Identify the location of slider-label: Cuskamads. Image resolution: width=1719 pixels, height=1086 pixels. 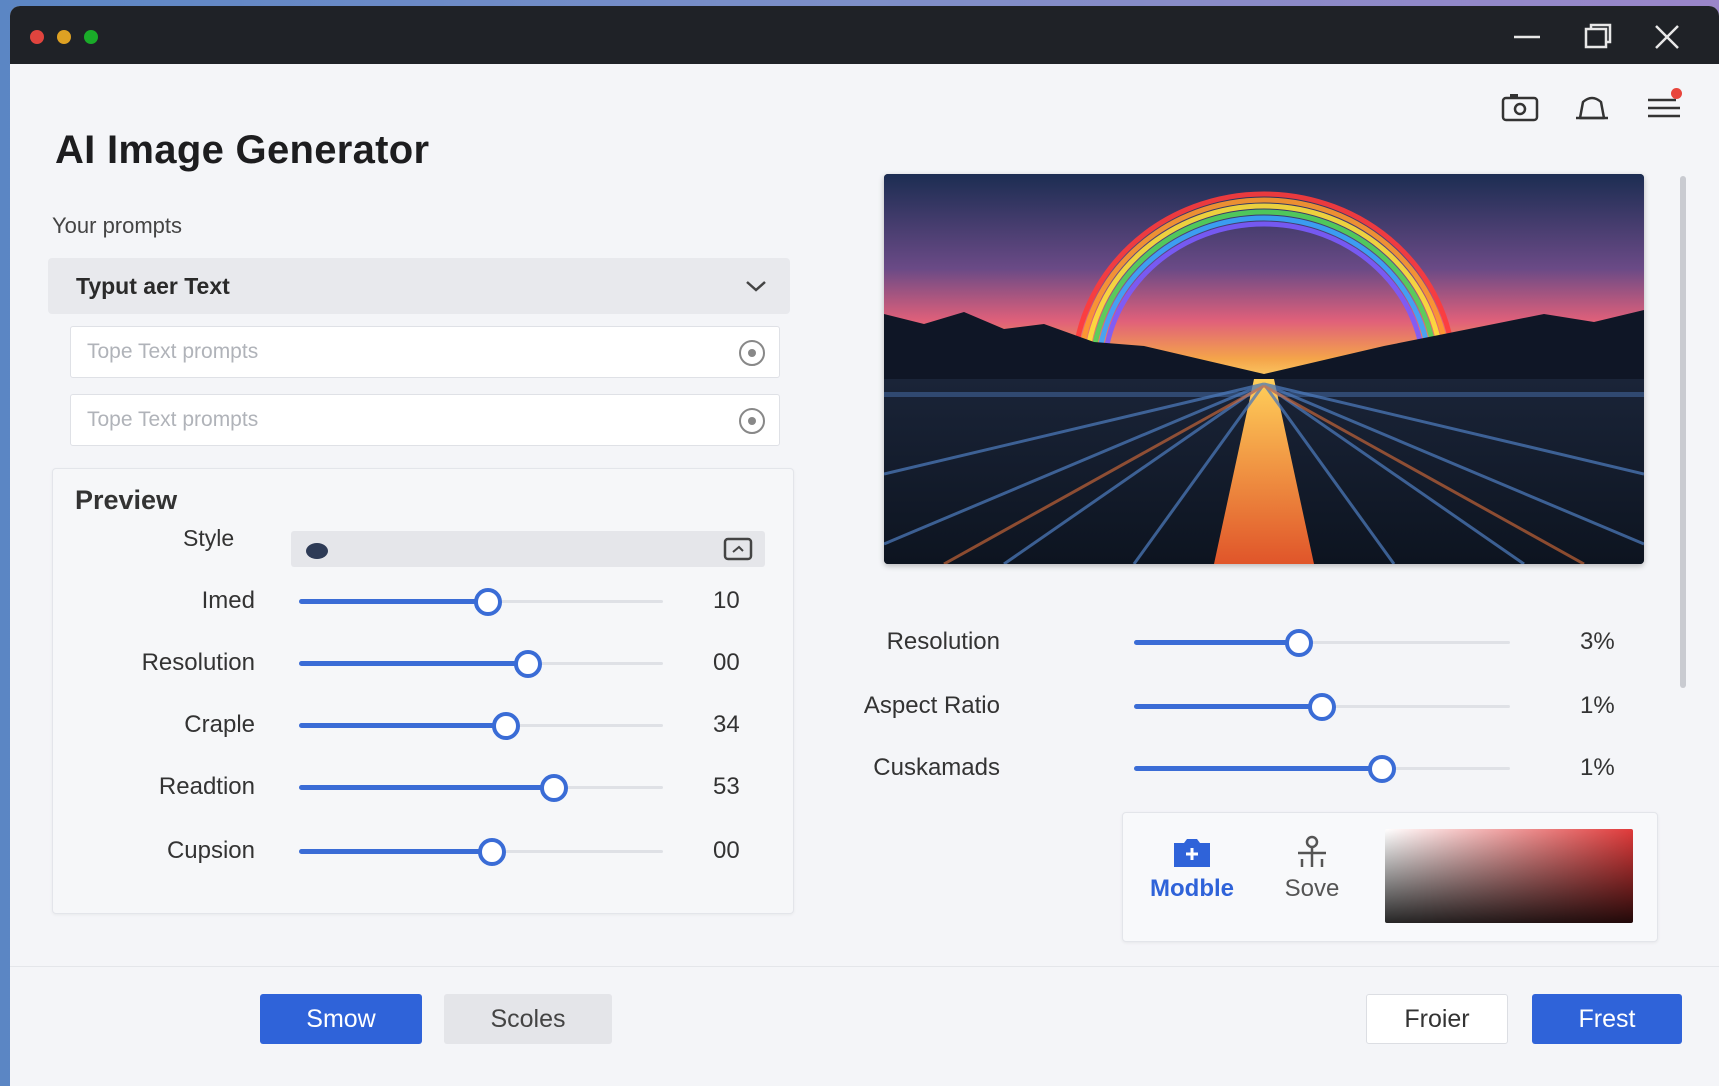
(936, 767).